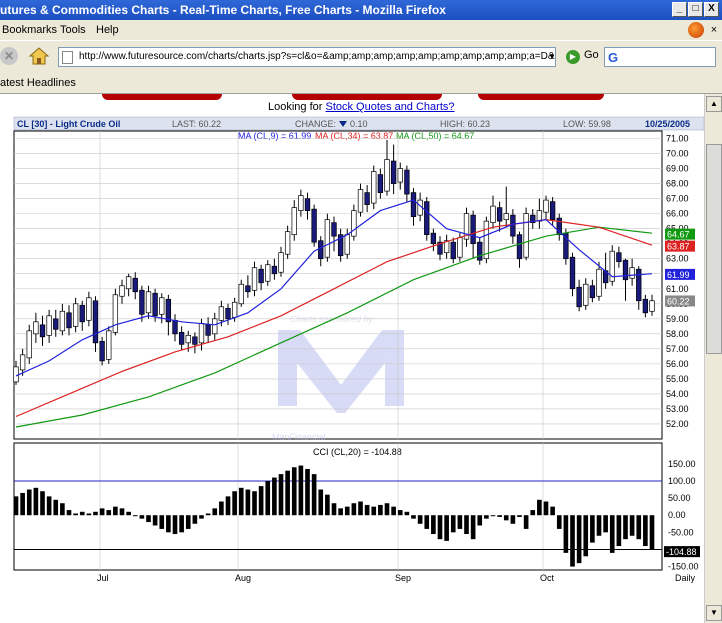 This screenshot has width=722, height=623. What do you see at coordinates (660, 57) in the screenshot?
I see `search-input: G` at bounding box center [660, 57].